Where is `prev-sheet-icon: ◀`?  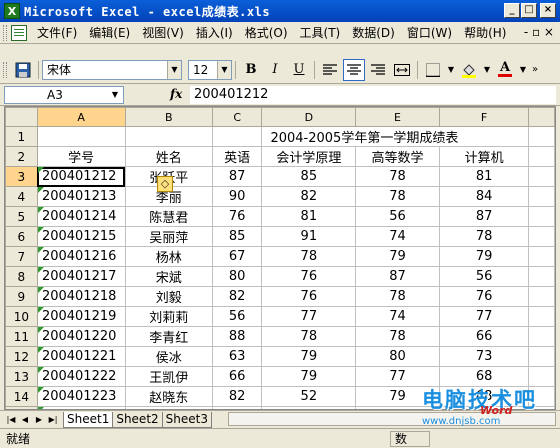
prev-sheet-icon: ◀ is located at coordinates (25, 420).